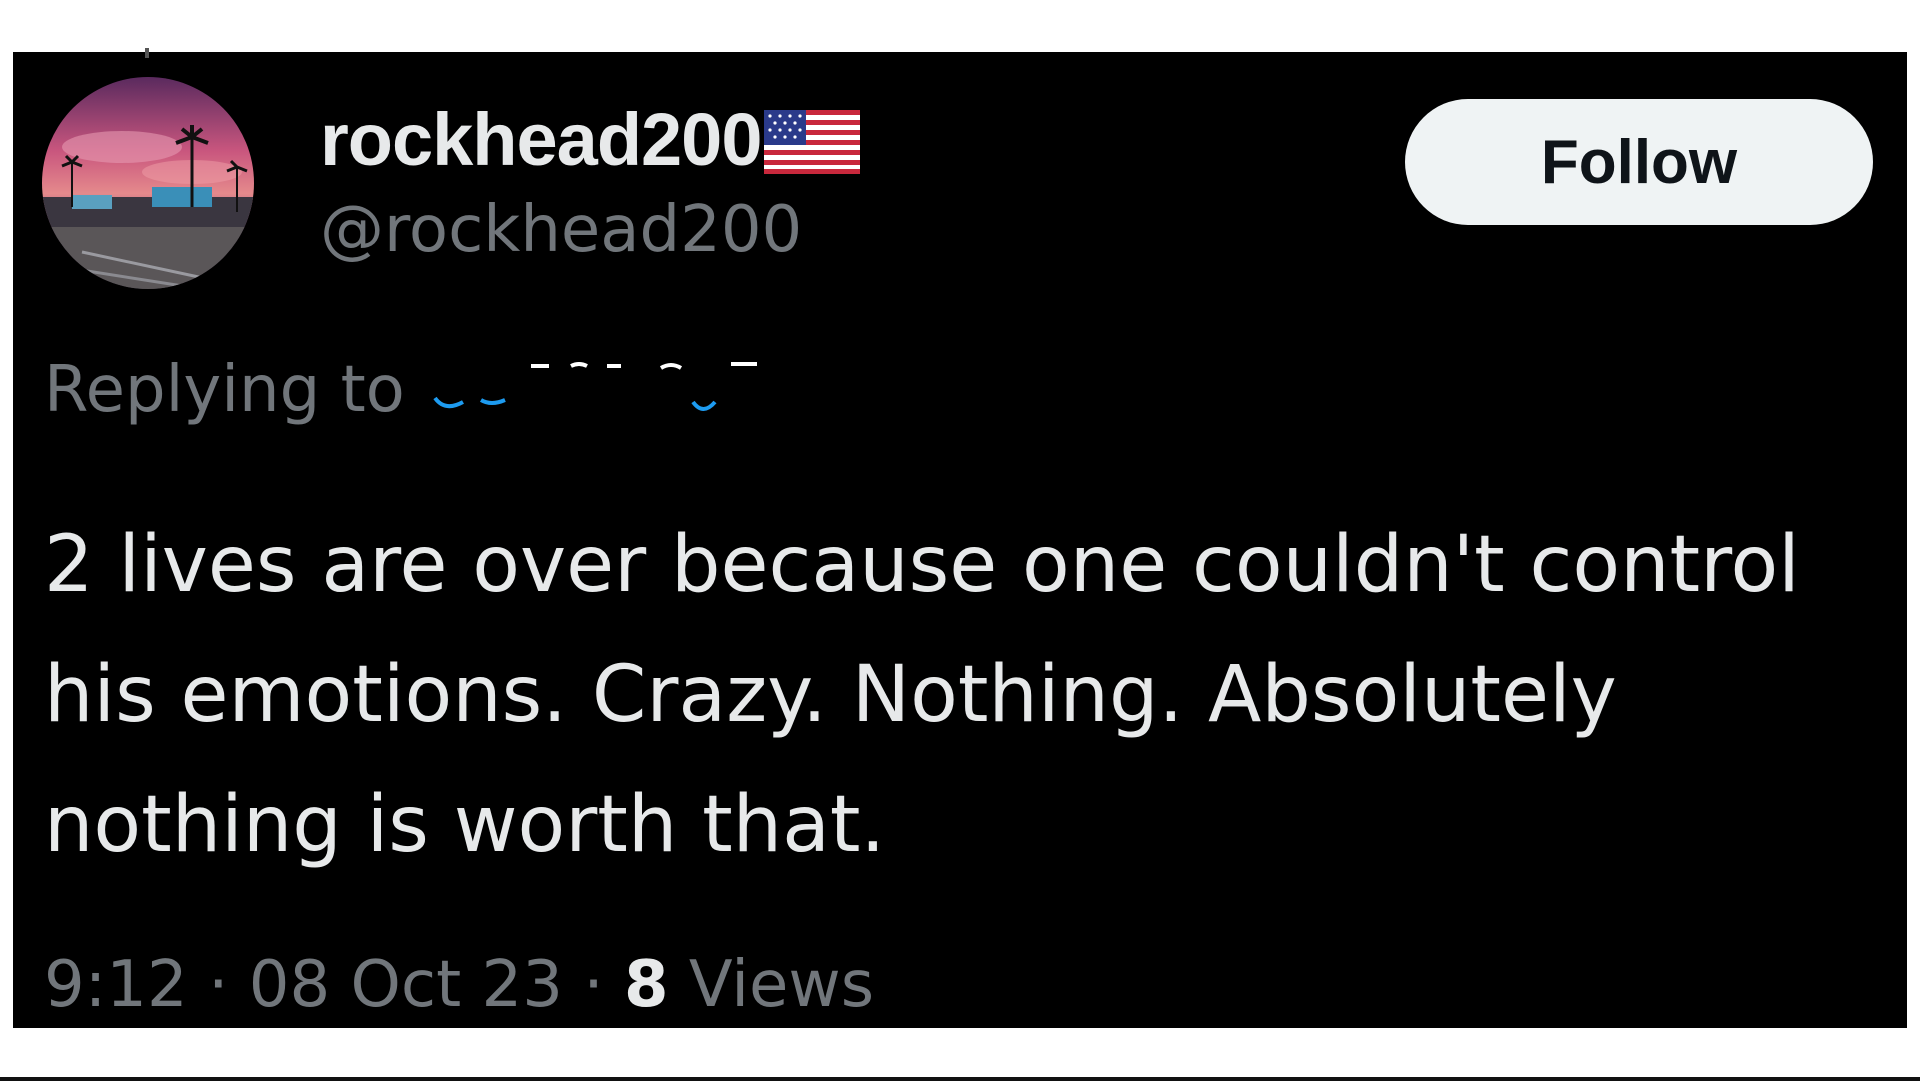 Image resolution: width=1920 pixels, height=1081 pixels. What do you see at coordinates (960, 1079) in the screenshot?
I see `divider` at bounding box center [960, 1079].